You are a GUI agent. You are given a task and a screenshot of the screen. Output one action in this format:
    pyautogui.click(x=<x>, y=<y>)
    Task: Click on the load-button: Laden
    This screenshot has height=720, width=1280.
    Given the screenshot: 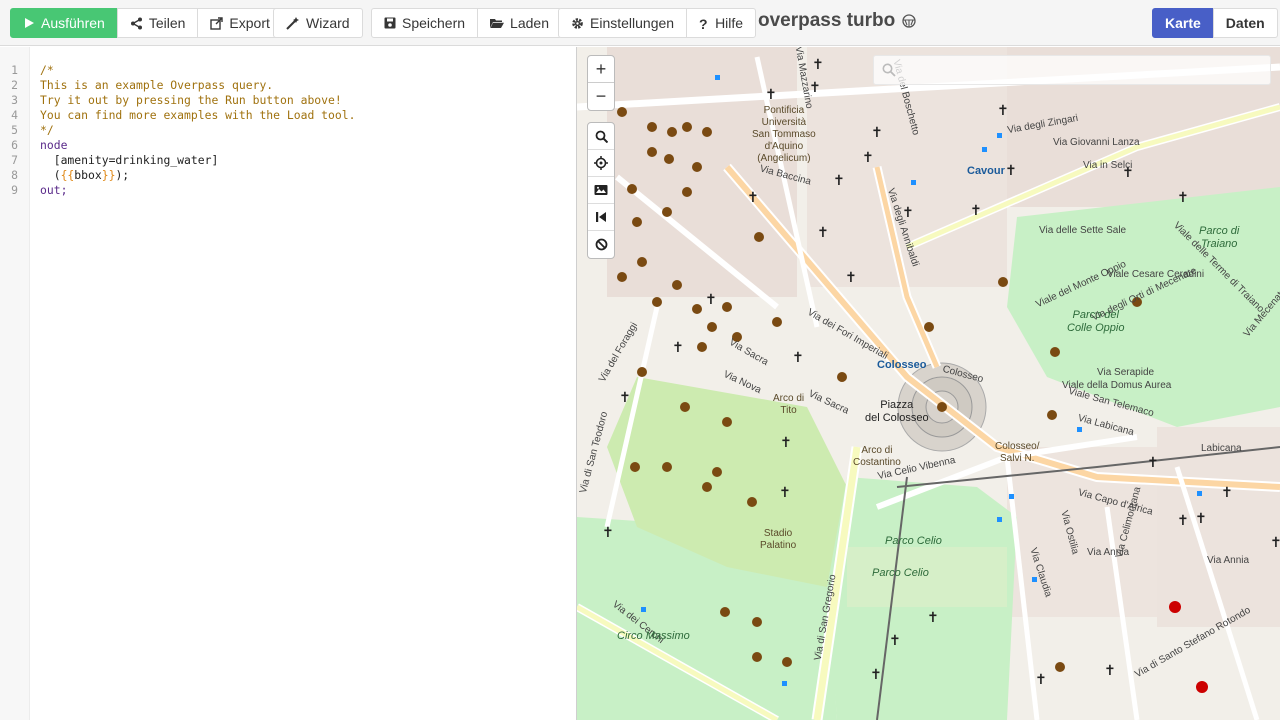 What is the action you would take?
    pyautogui.click(x=519, y=23)
    